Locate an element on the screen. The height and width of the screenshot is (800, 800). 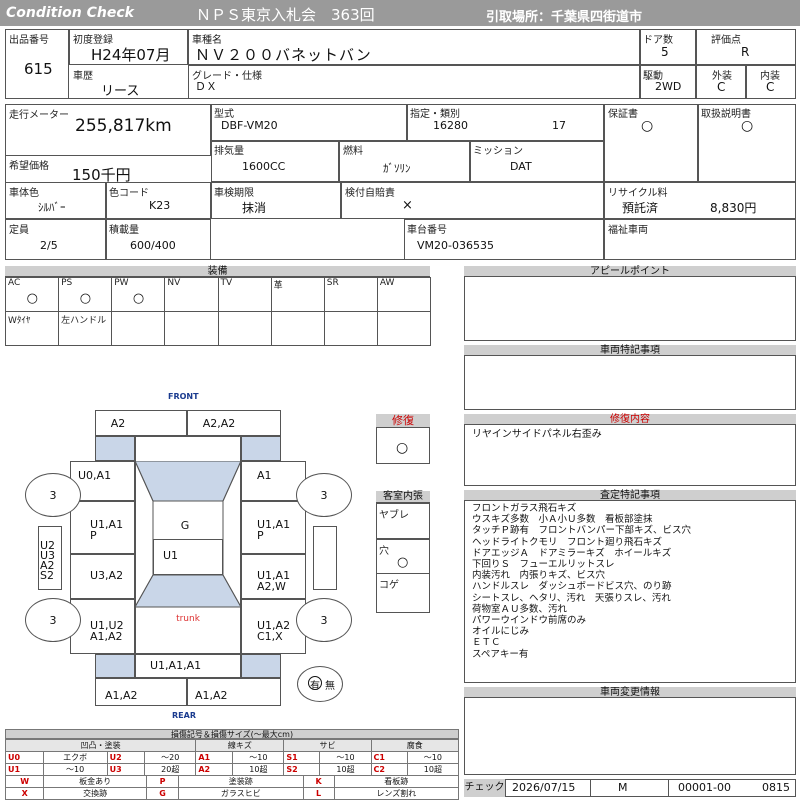
category-value: 17 is located at coordinates (559, 125).